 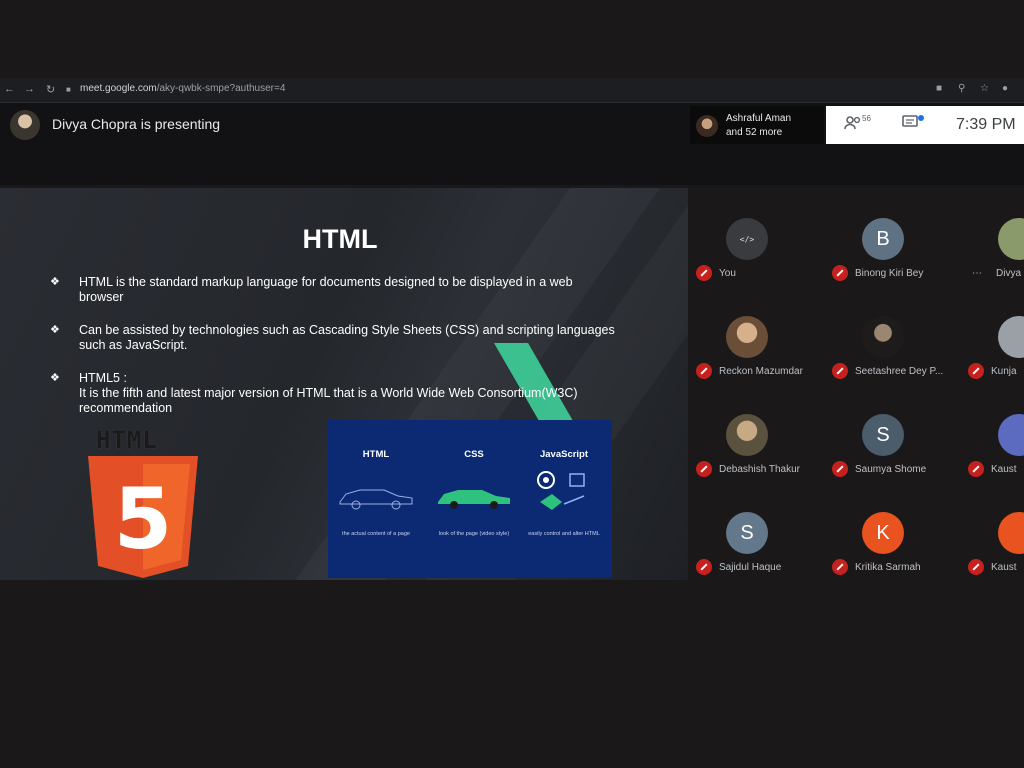 What do you see at coordinates (50, 89) in the screenshot?
I see `reload-icon: ↻` at bounding box center [50, 89].